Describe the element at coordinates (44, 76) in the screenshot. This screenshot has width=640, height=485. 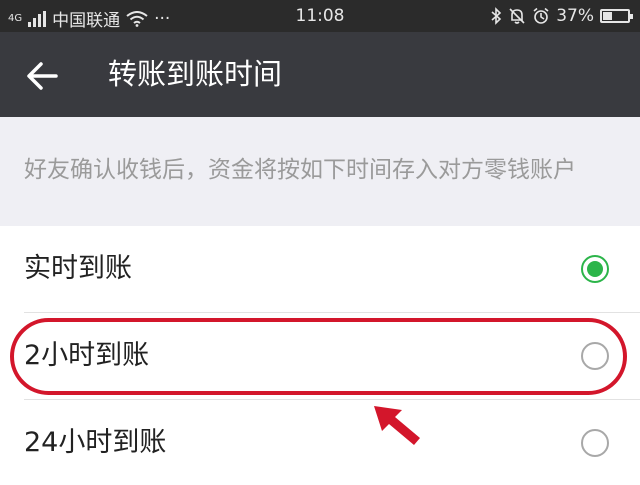
I see `back-arrow-icon` at that location.